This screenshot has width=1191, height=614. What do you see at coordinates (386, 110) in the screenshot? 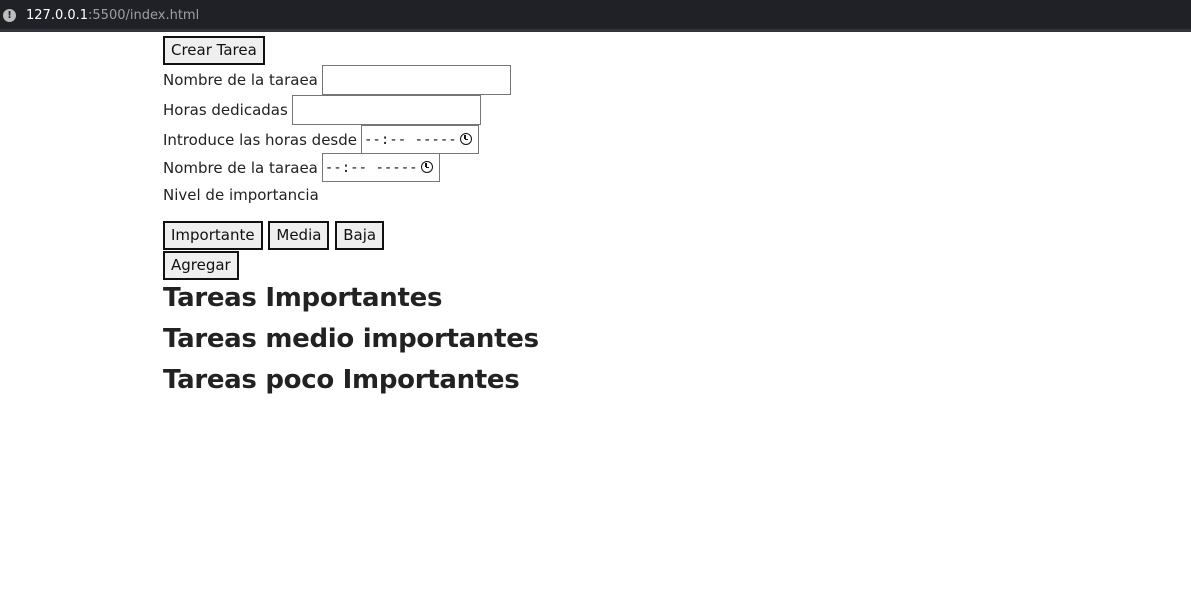
I see `hours-input` at bounding box center [386, 110].